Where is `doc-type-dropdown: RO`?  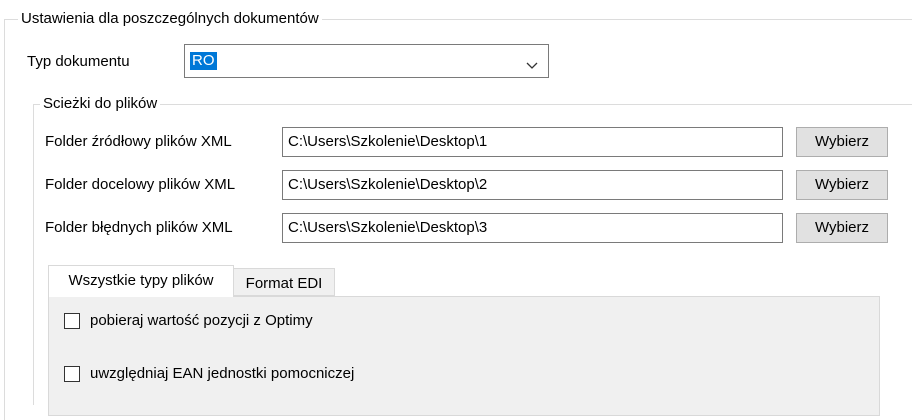 doc-type-dropdown: RO is located at coordinates (366, 61).